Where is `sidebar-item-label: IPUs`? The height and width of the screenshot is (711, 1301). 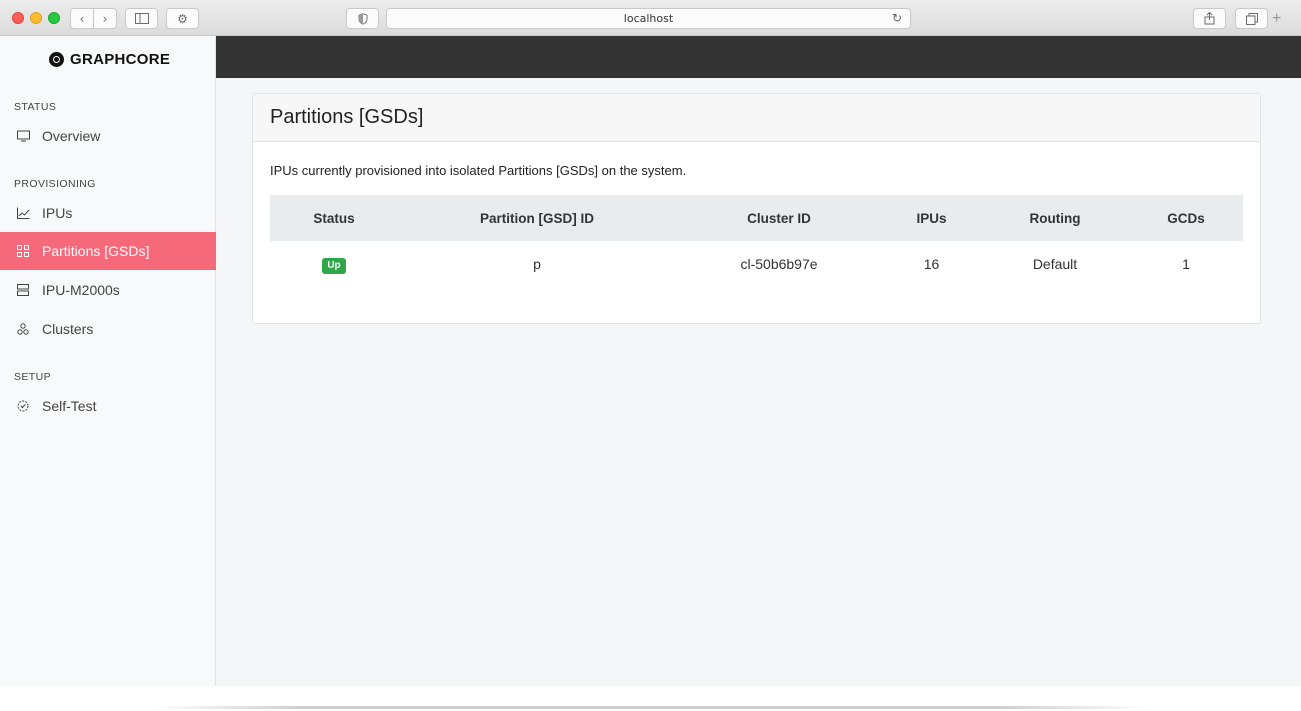
sidebar-item-label: IPUs is located at coordinates (57, 213).